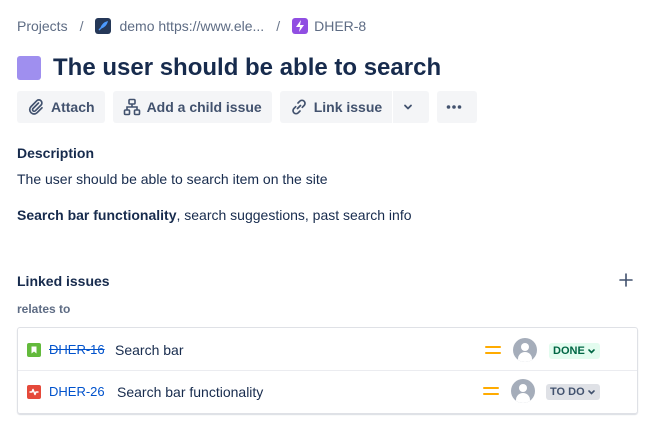 The width and height of the screenshot is (655, 433). What do you see at coordinates (454, 107) in the screenshot?
I see `more-icon` at bounding box center [454, 107].